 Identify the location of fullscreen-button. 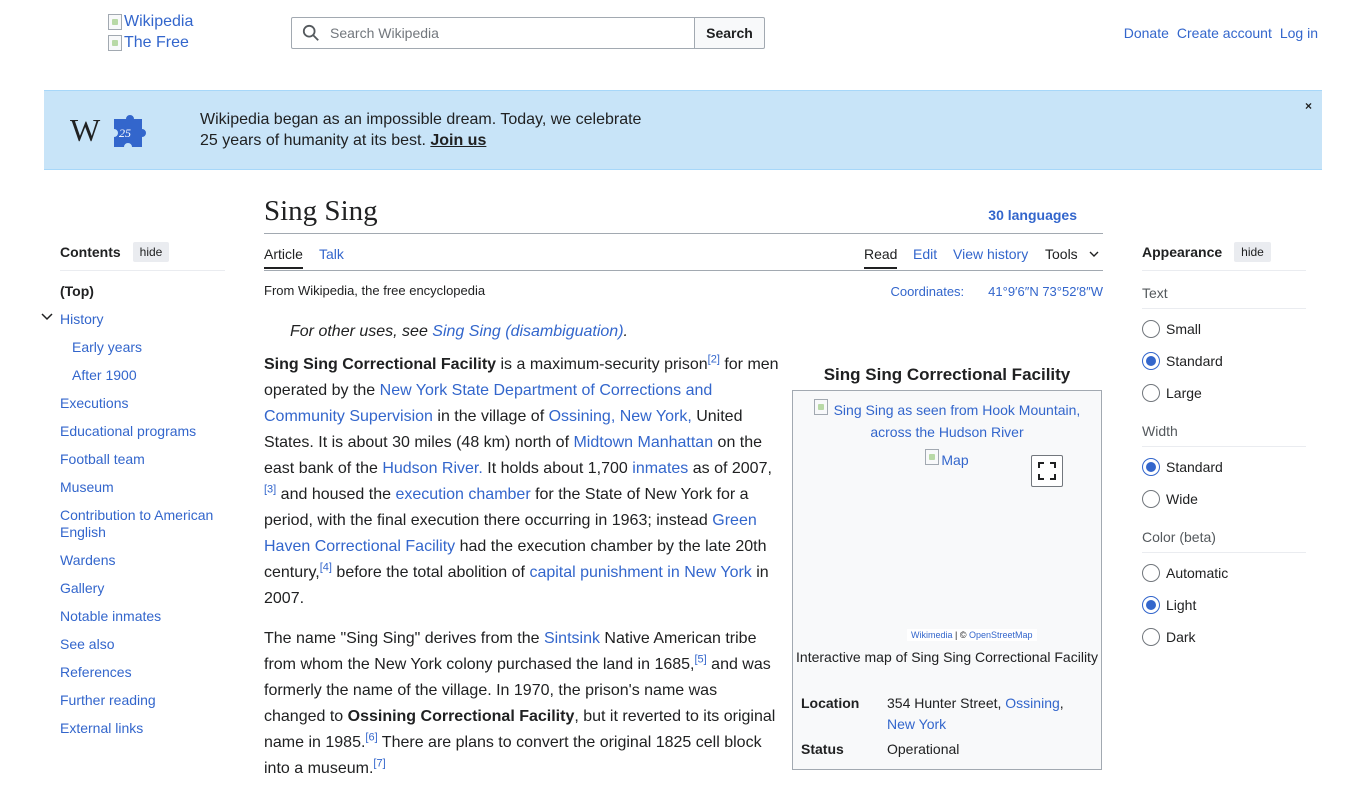
(1047, 471).